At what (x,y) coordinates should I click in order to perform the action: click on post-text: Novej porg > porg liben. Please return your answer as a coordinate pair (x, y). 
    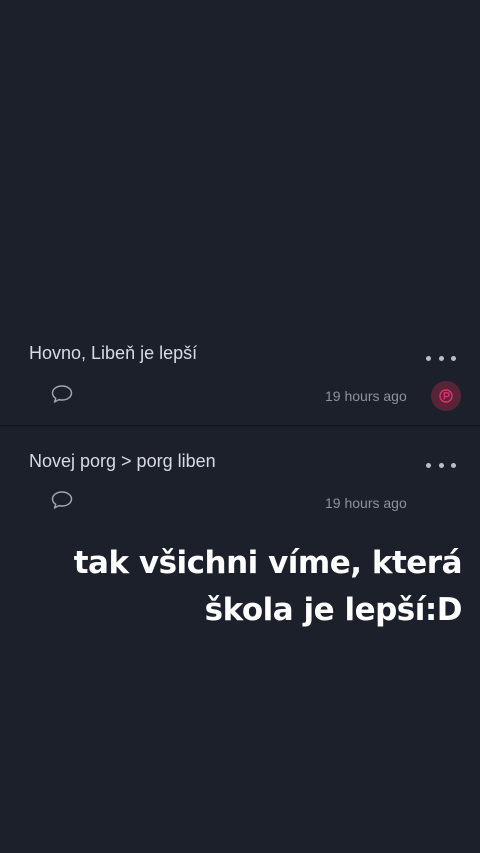
    Looking at the image, I should click on (122, 461).